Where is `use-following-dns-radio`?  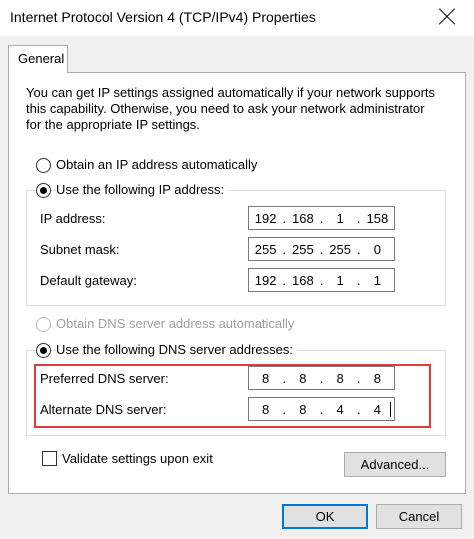
use-following-dns-radio is located at coordinates (43, 350).